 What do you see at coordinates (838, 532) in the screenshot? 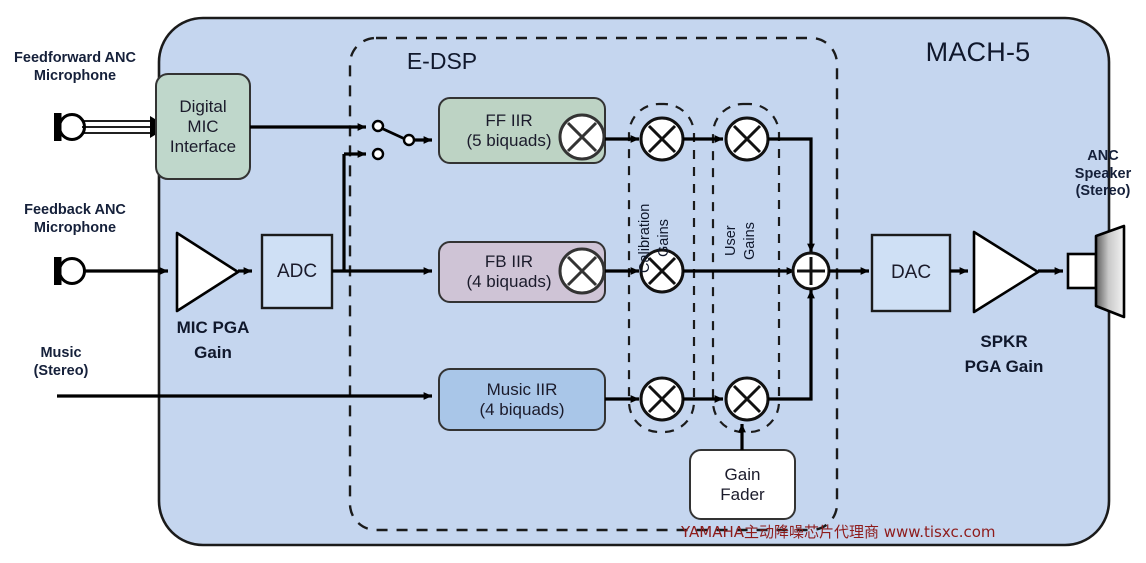
I see `watermark-text: YAMAHA主动降噪芯片代理商 www.tisxc.com` at bounding box center [838, 532].